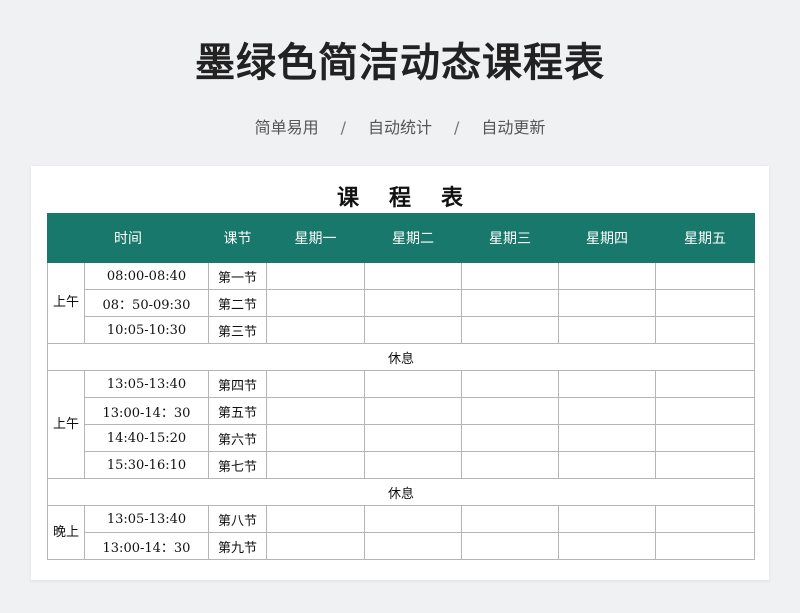 This screenshot has height=613, width=800. Describe the element at coordinates (146, 438) in the screenshot. I see `time-cell: 14:40-15:20` at that location.